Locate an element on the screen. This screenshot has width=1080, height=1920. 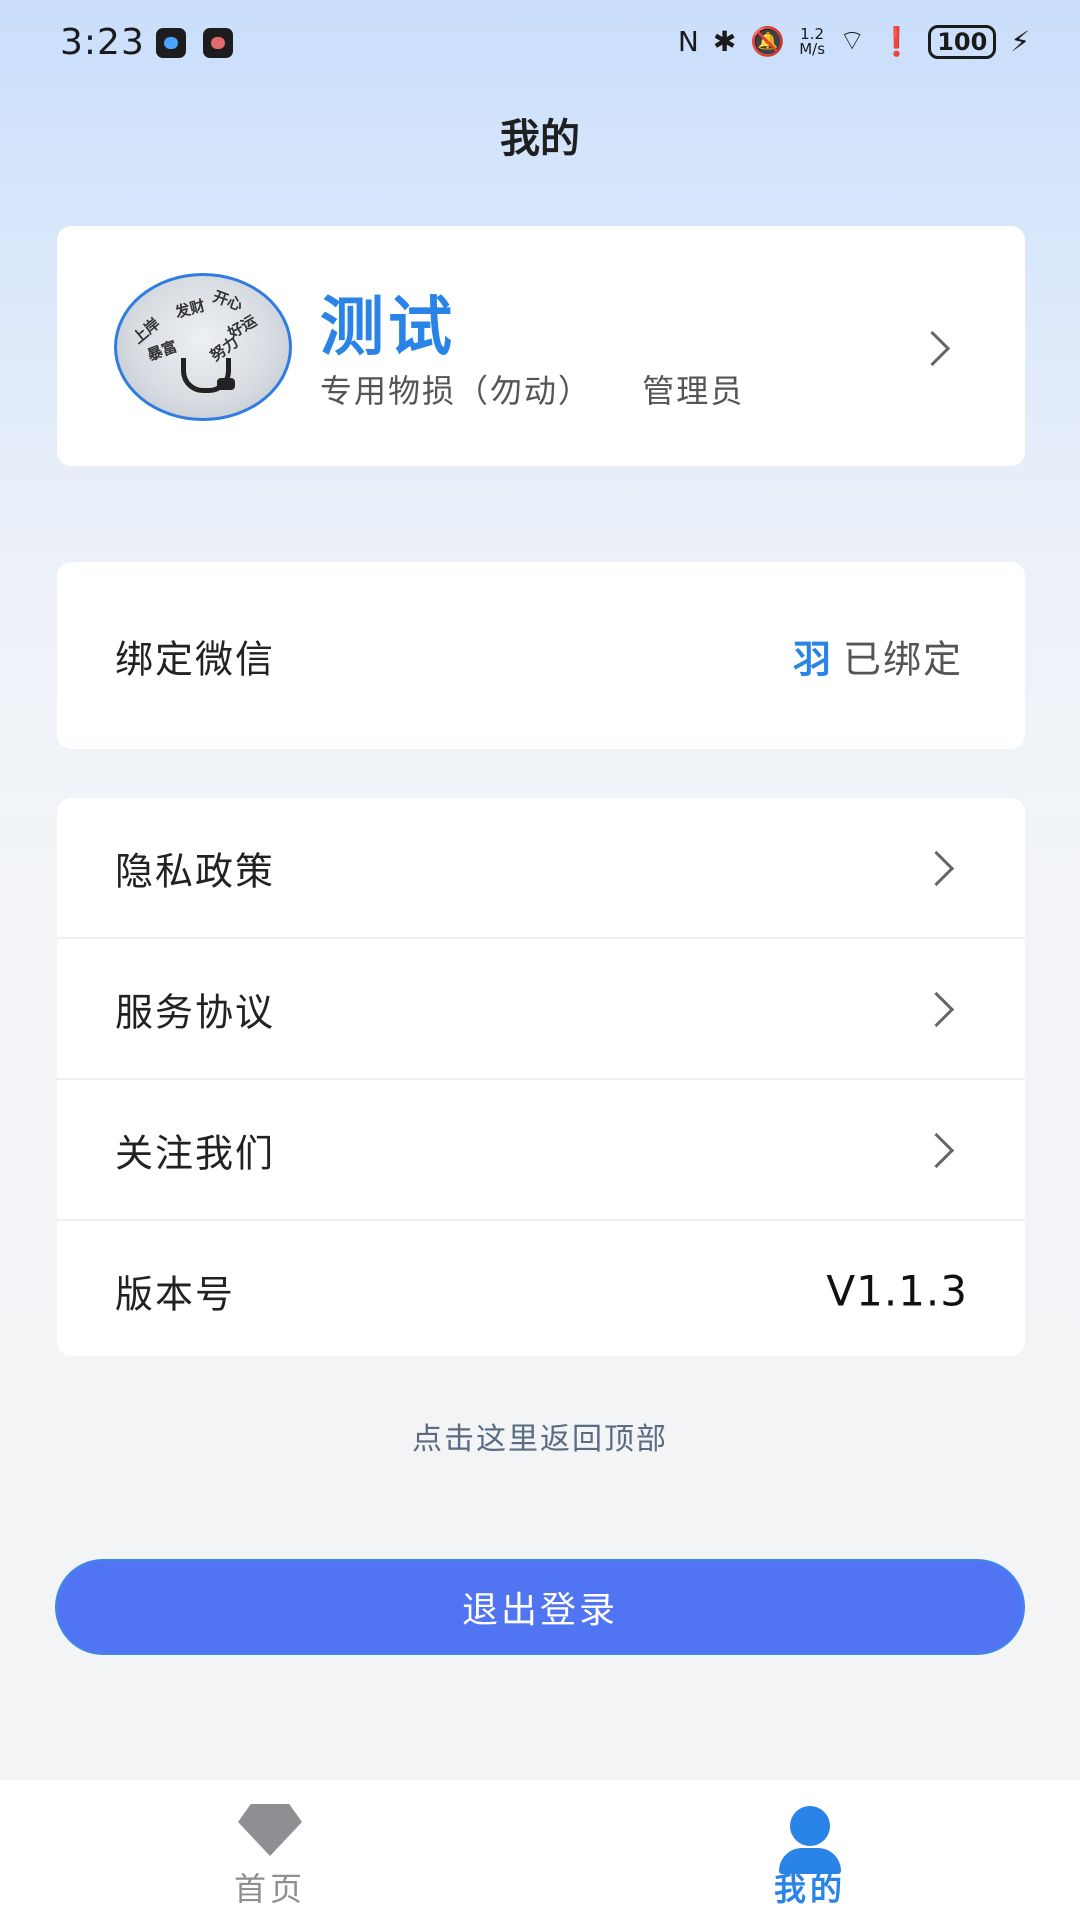
tab-mine: 我的 is located at coordinates (810, 1850).